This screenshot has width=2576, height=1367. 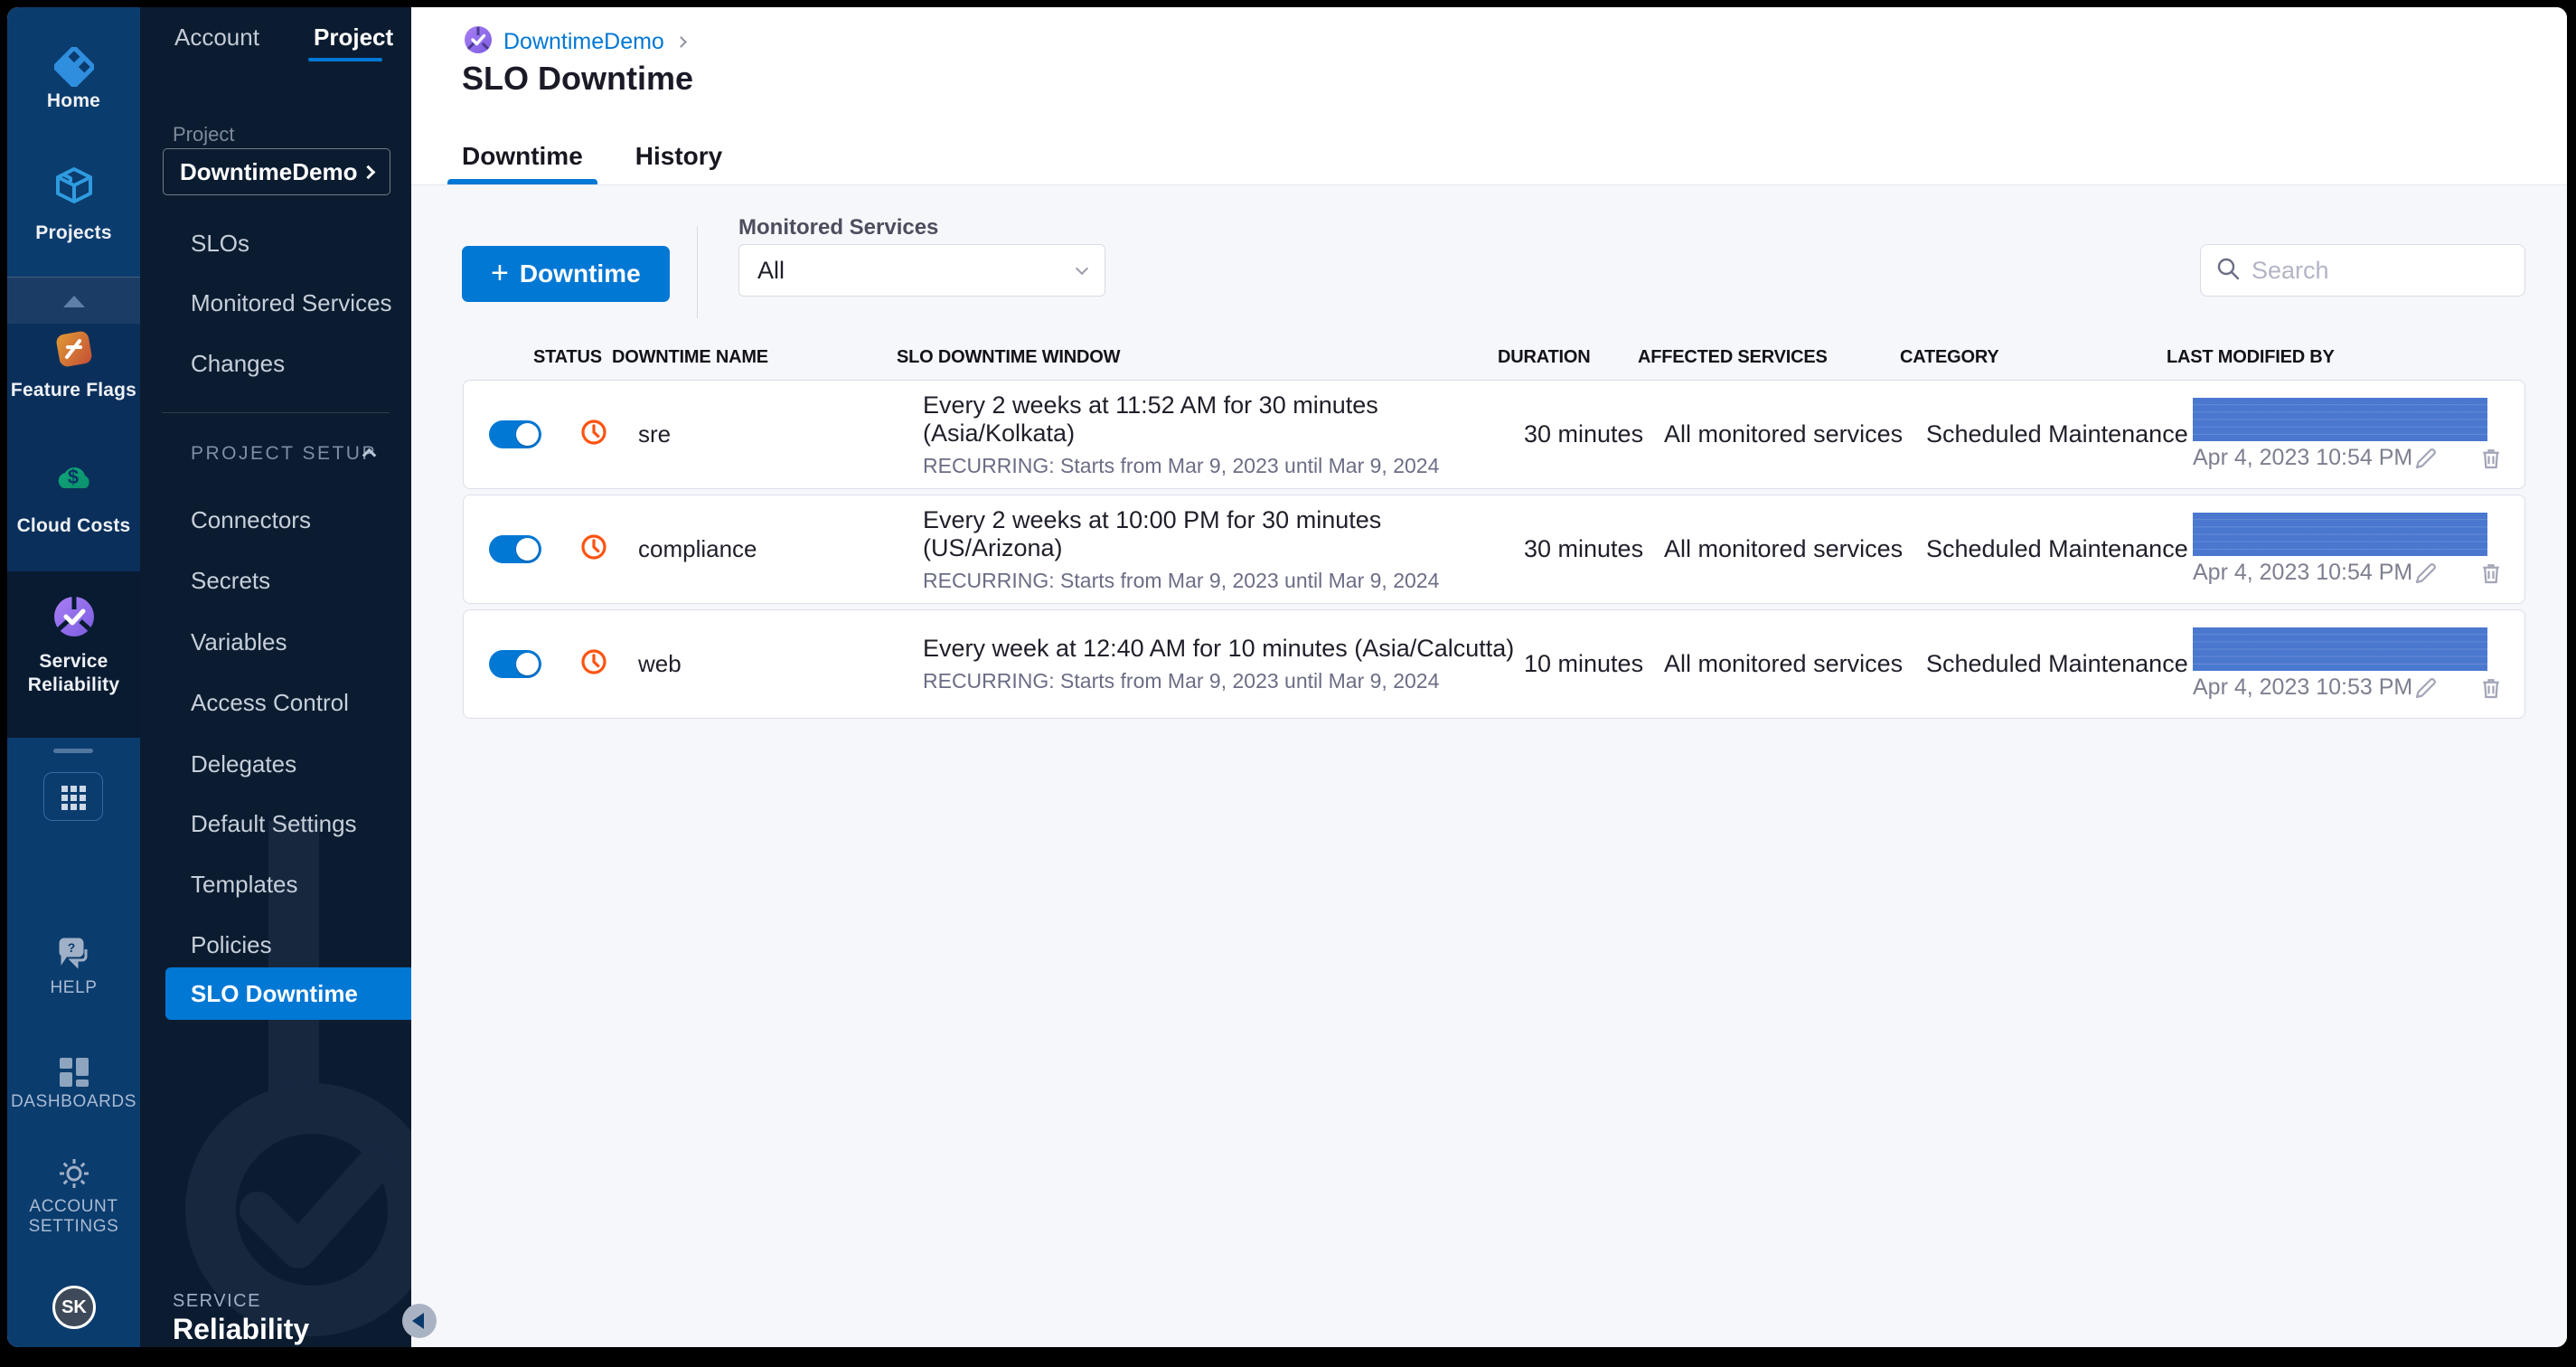 What do you see at coordinates (245, 884) in the screenshot?
I see `nav-item-templates: Templates` at bounding box center [245, 884].